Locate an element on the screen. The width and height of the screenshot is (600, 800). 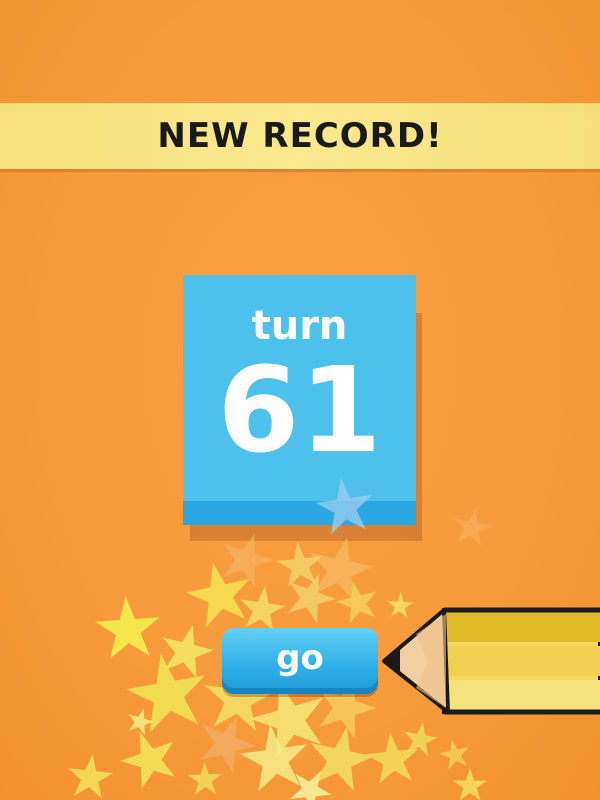
new-record-banner: NEW RECORD! is located at coordinates (300, 136).